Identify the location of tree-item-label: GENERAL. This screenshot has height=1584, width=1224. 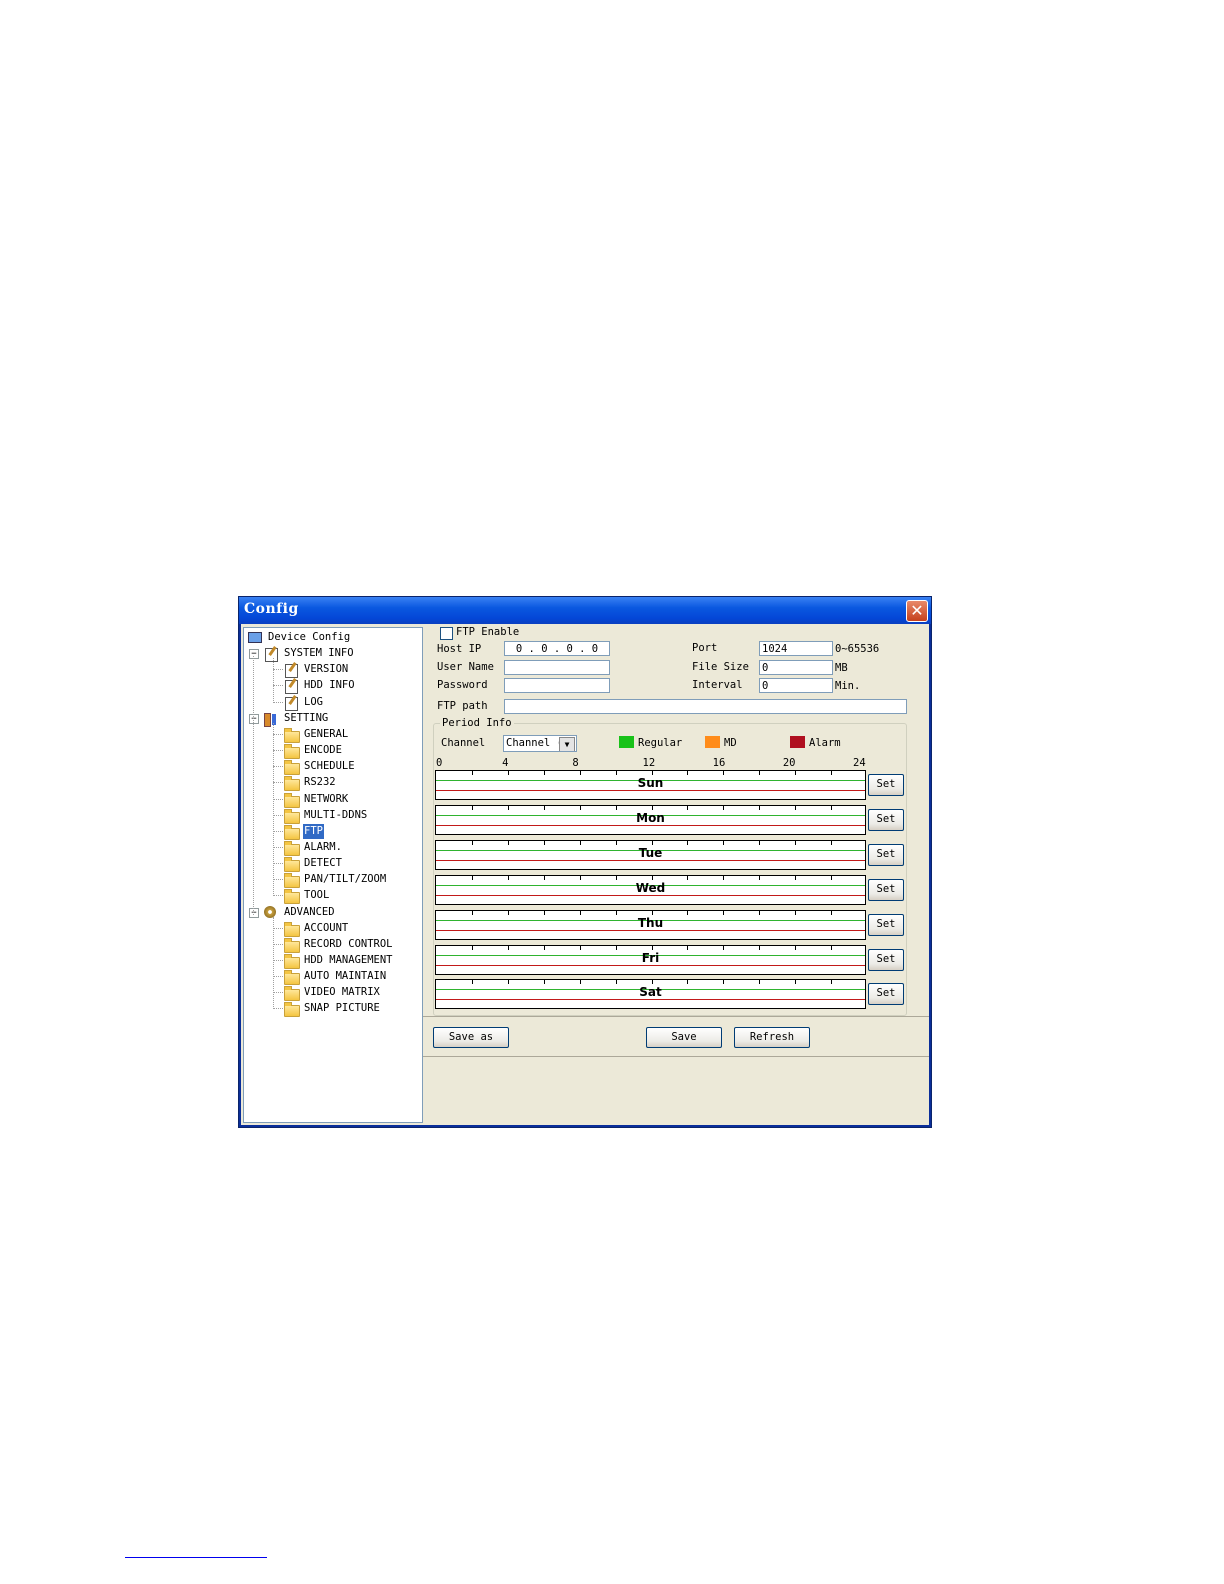
(326, 733).